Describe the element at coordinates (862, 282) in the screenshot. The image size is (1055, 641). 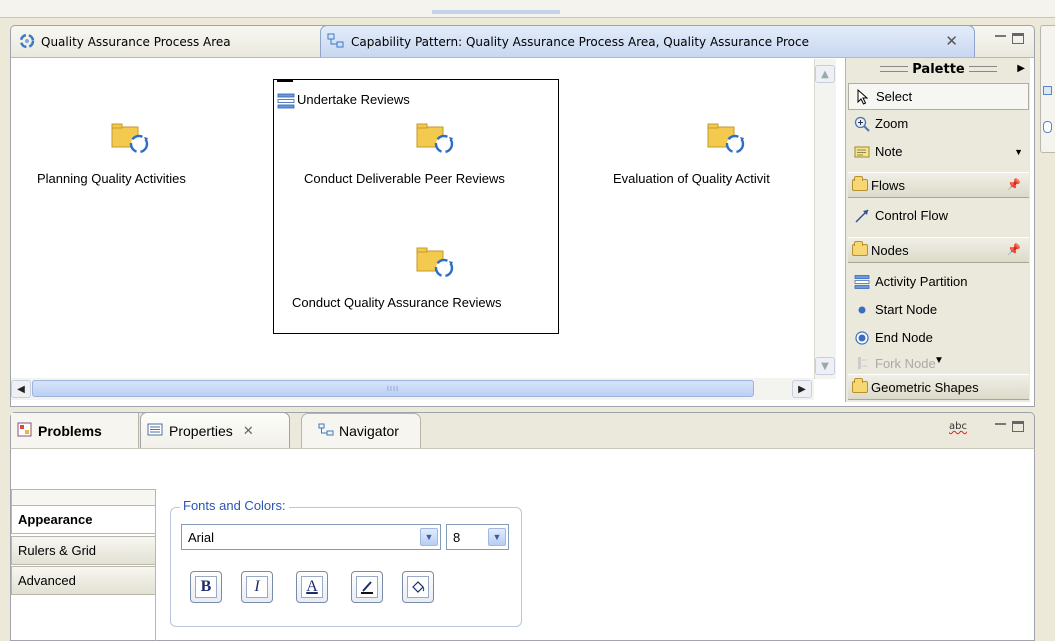
I see `activity-partition-icon` at that location.